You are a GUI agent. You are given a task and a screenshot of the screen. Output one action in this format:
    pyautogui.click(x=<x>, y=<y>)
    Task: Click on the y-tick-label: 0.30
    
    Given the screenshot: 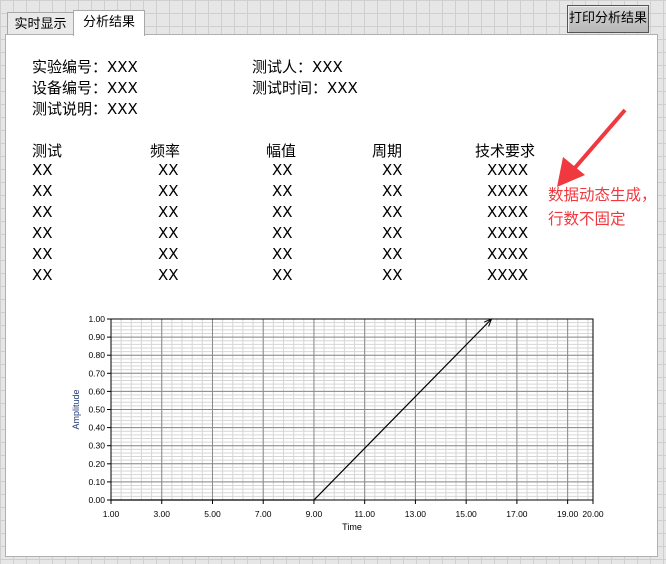 What is the action you would take?
    pyautogui.click(x=96, y=446)
    